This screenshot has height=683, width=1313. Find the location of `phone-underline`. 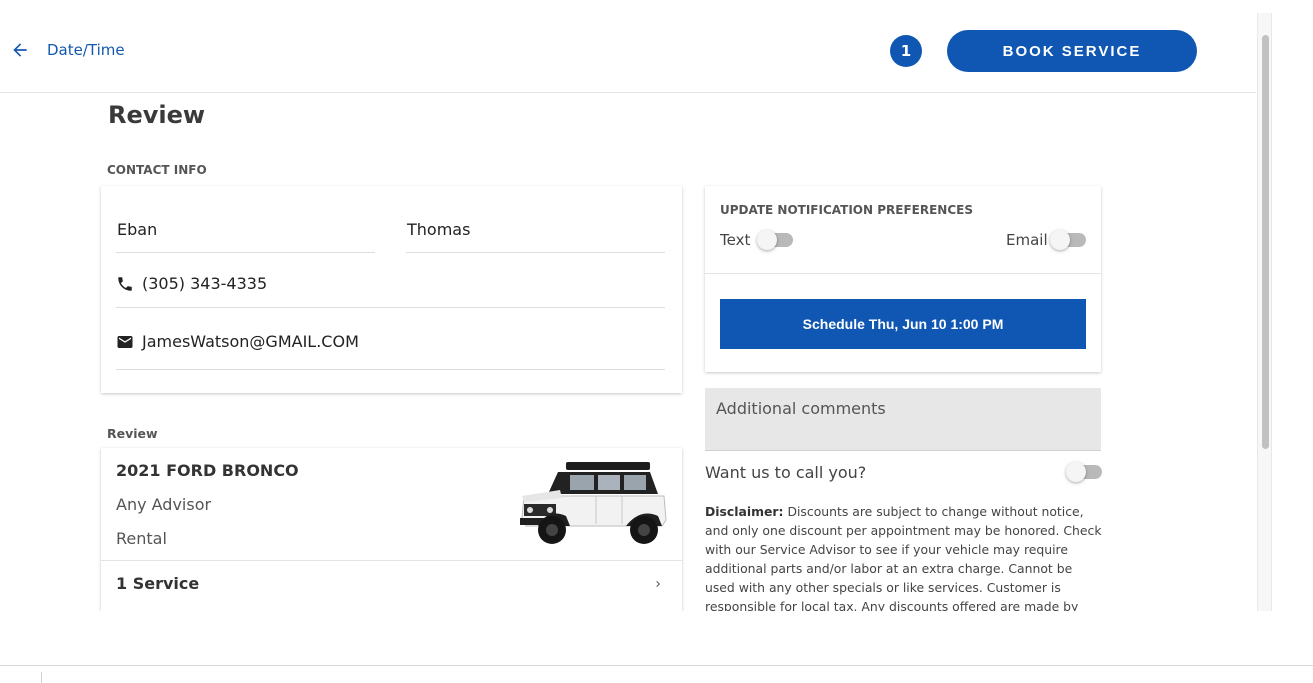

phone-underline is located at coordinates (390, 307).